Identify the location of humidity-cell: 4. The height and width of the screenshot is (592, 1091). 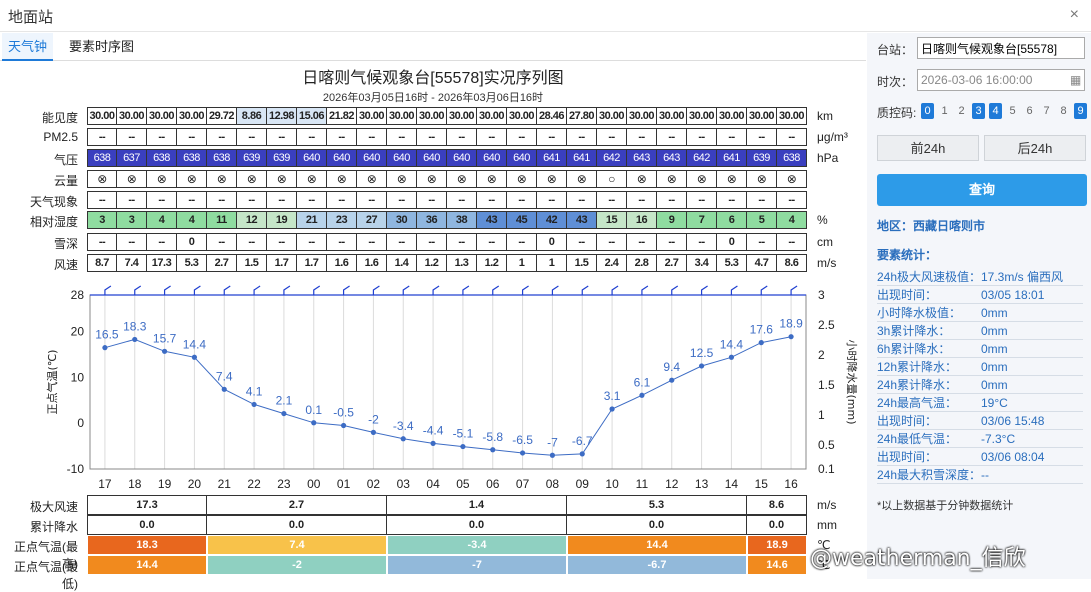
(162, 220).